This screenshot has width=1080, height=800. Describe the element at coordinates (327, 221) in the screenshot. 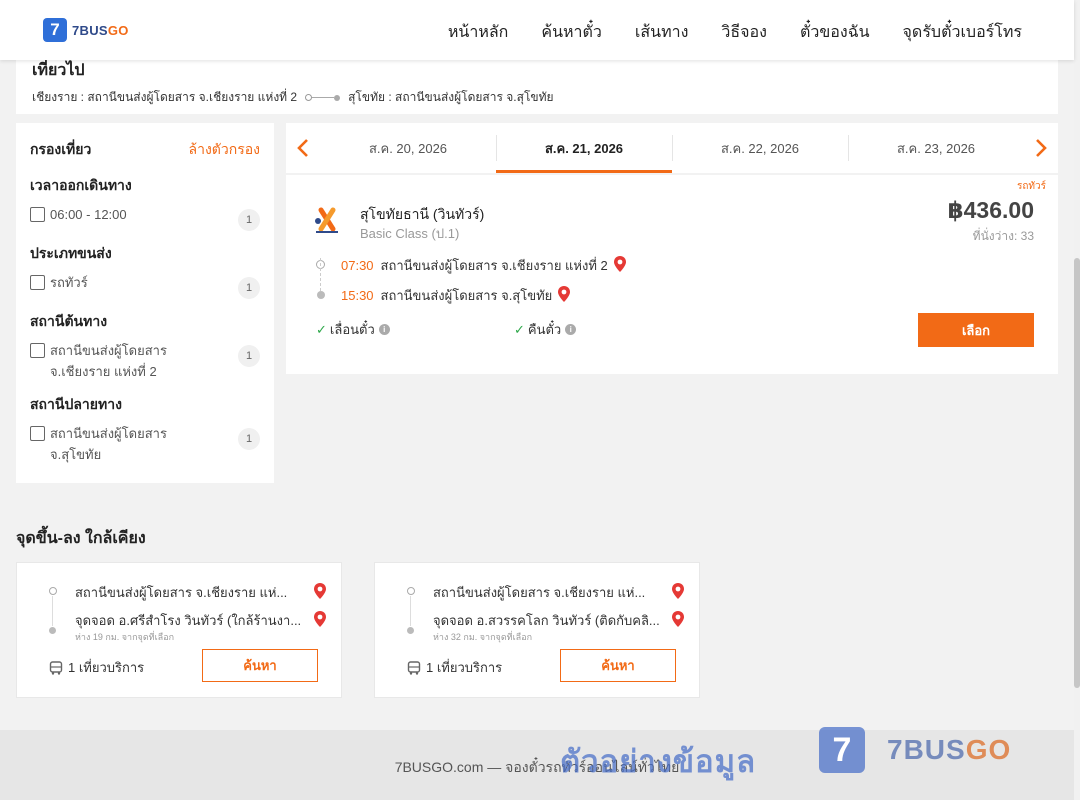

I see `operator-logo-icon` at that location.